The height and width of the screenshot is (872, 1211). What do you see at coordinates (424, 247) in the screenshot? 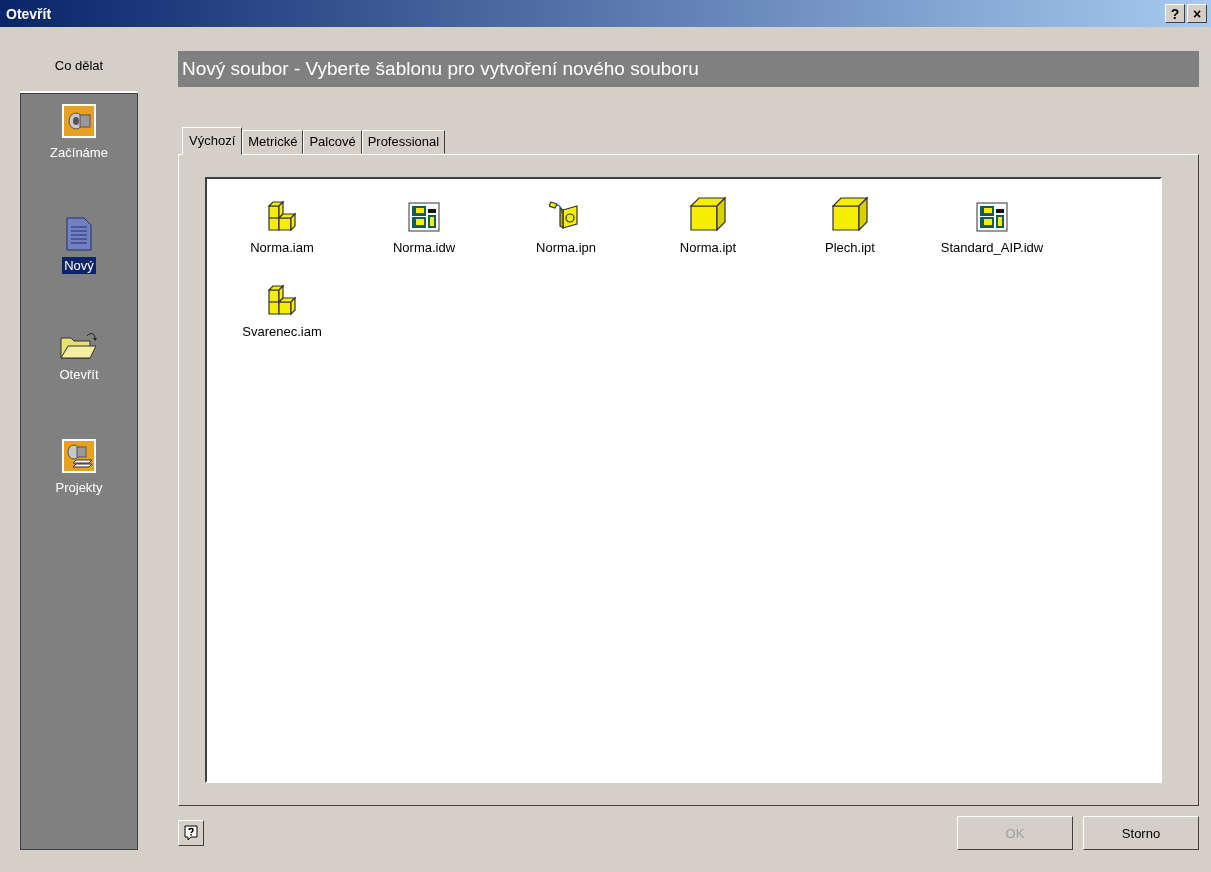
I see `file-name: Norma.idw` at bounding box center [424, 247].